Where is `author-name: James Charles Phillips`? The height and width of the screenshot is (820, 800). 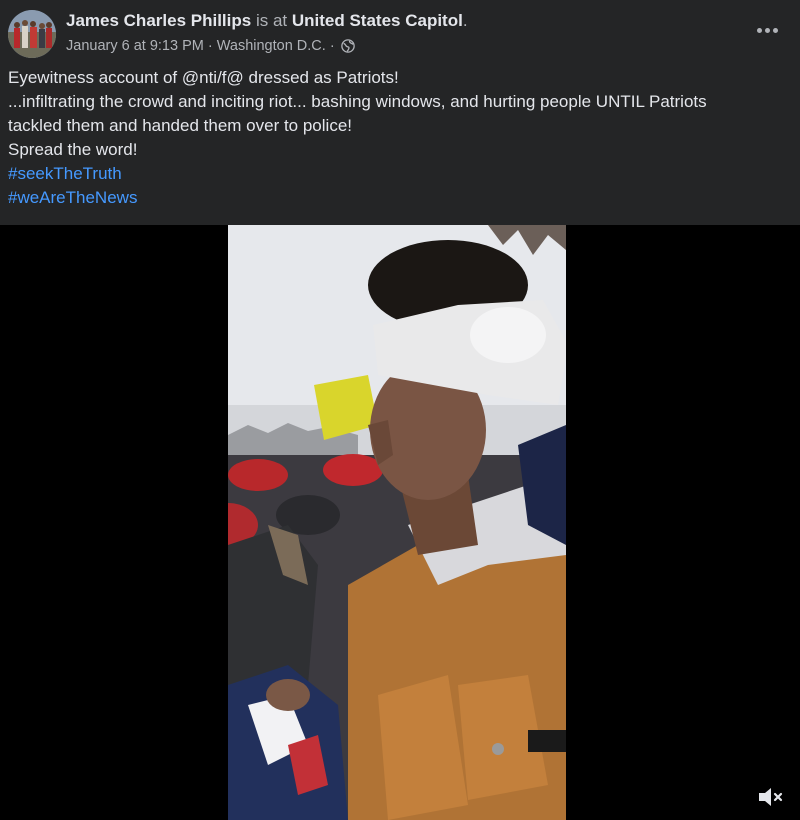
author-name: James Charles Phillips is located at coordinates (158, 20).